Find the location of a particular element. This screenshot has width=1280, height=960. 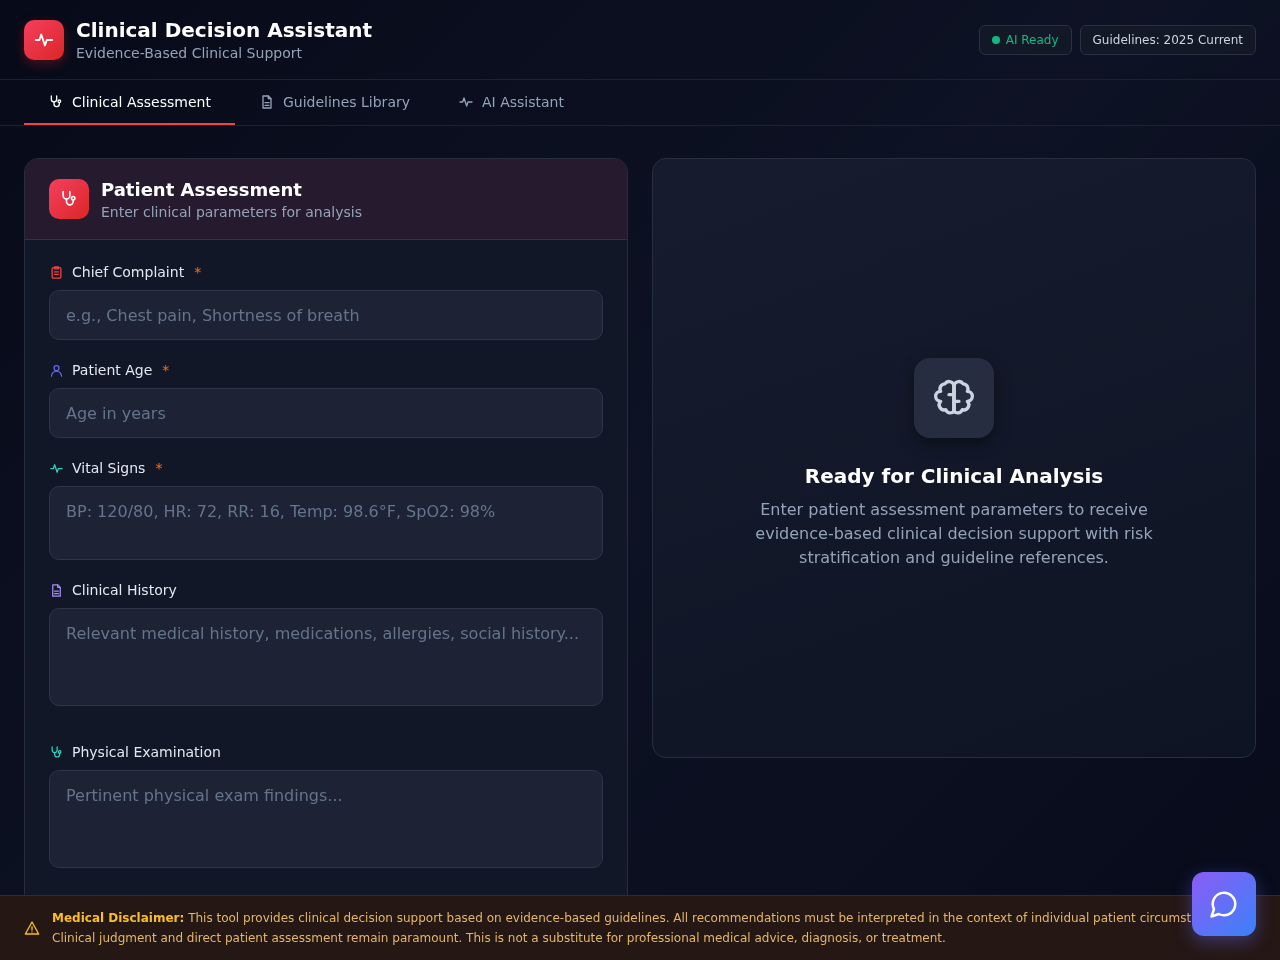

card-title: Patient Assessment is located at coordinates (202, 189).